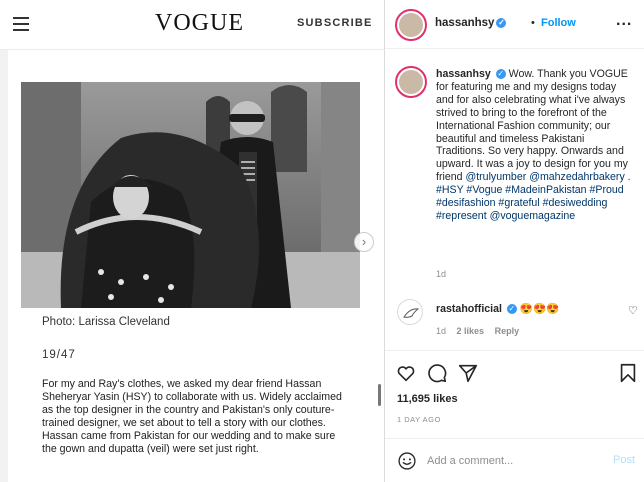  I want to click on comment-username: rastahofficial, so click(469, 309).